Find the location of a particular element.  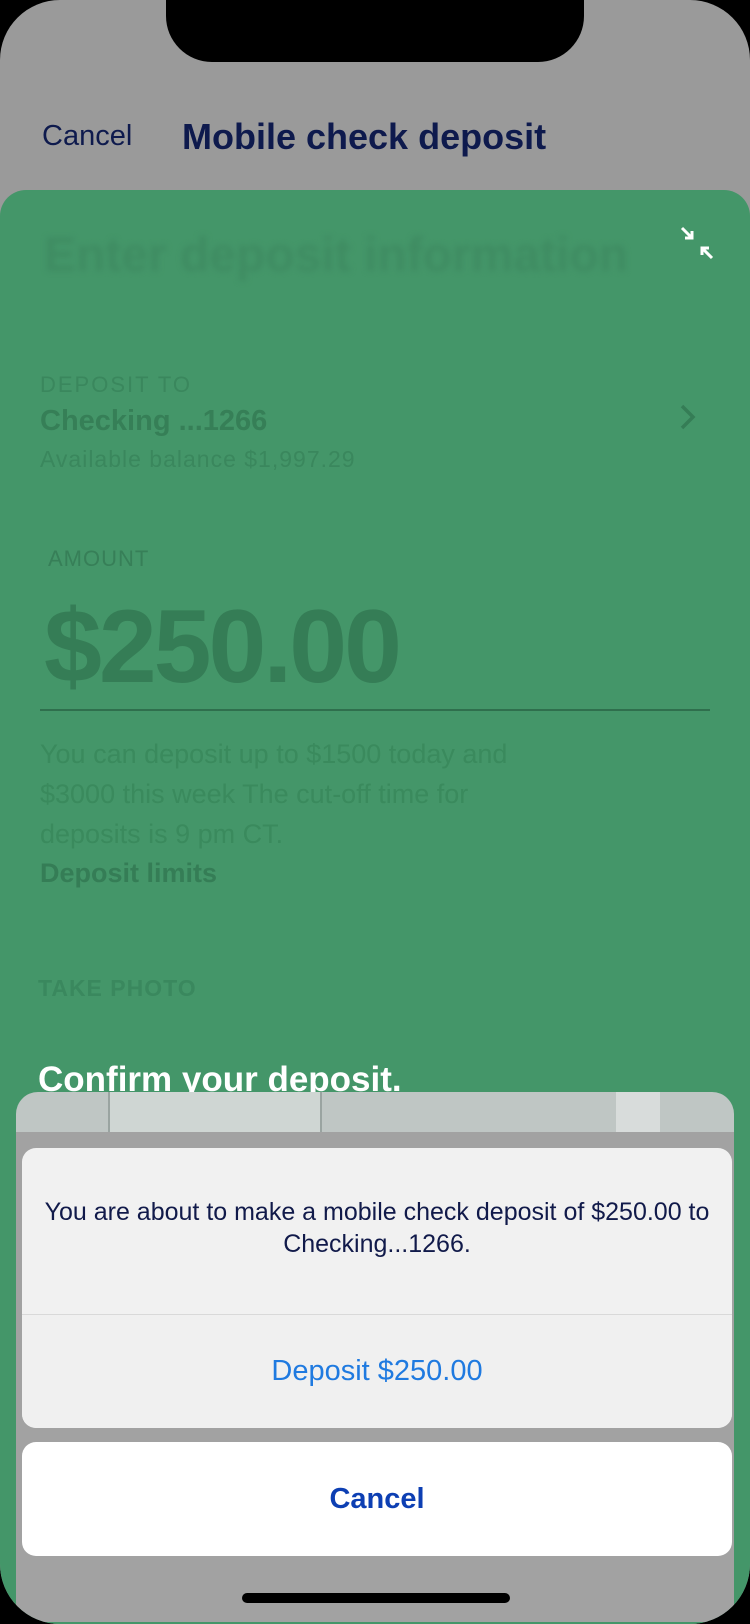

amount-label: AMOUNT is located at coordinates (99, 558).